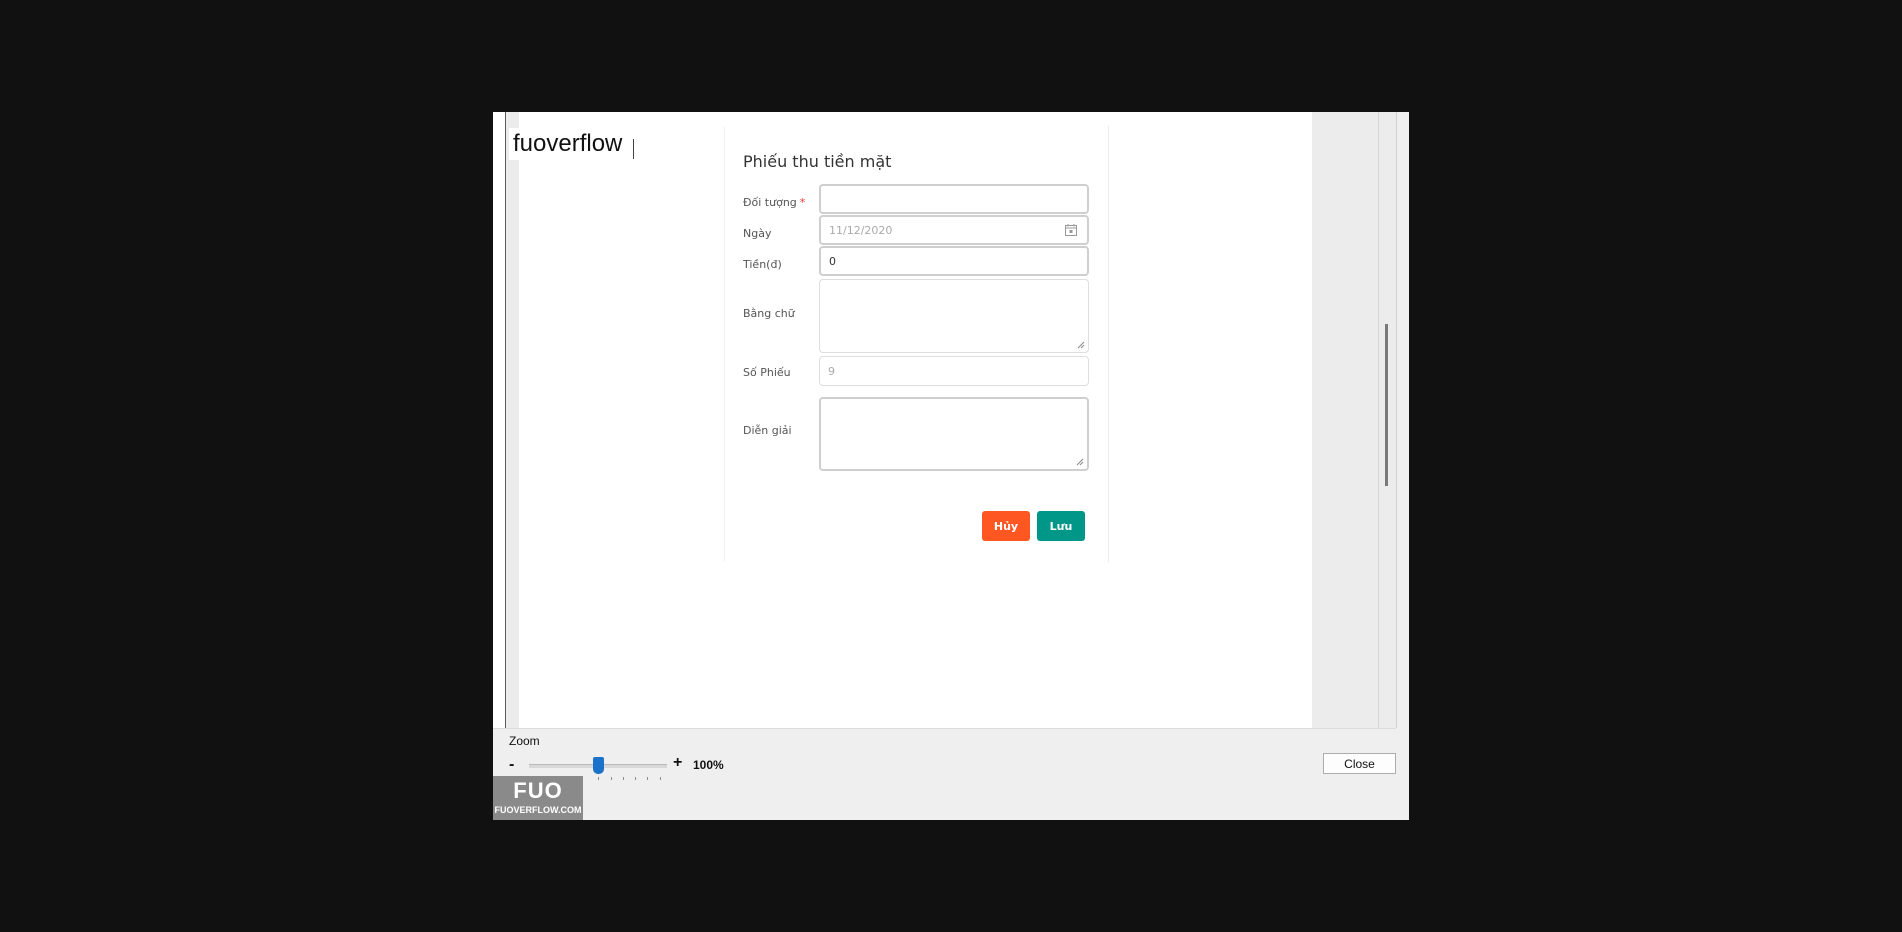 This screenshot has width=1902, height=932. Describe the element at coordinates (769, 313) in the screenshot. I see `field-label-bang-chu: Bằng chữ` at that location.